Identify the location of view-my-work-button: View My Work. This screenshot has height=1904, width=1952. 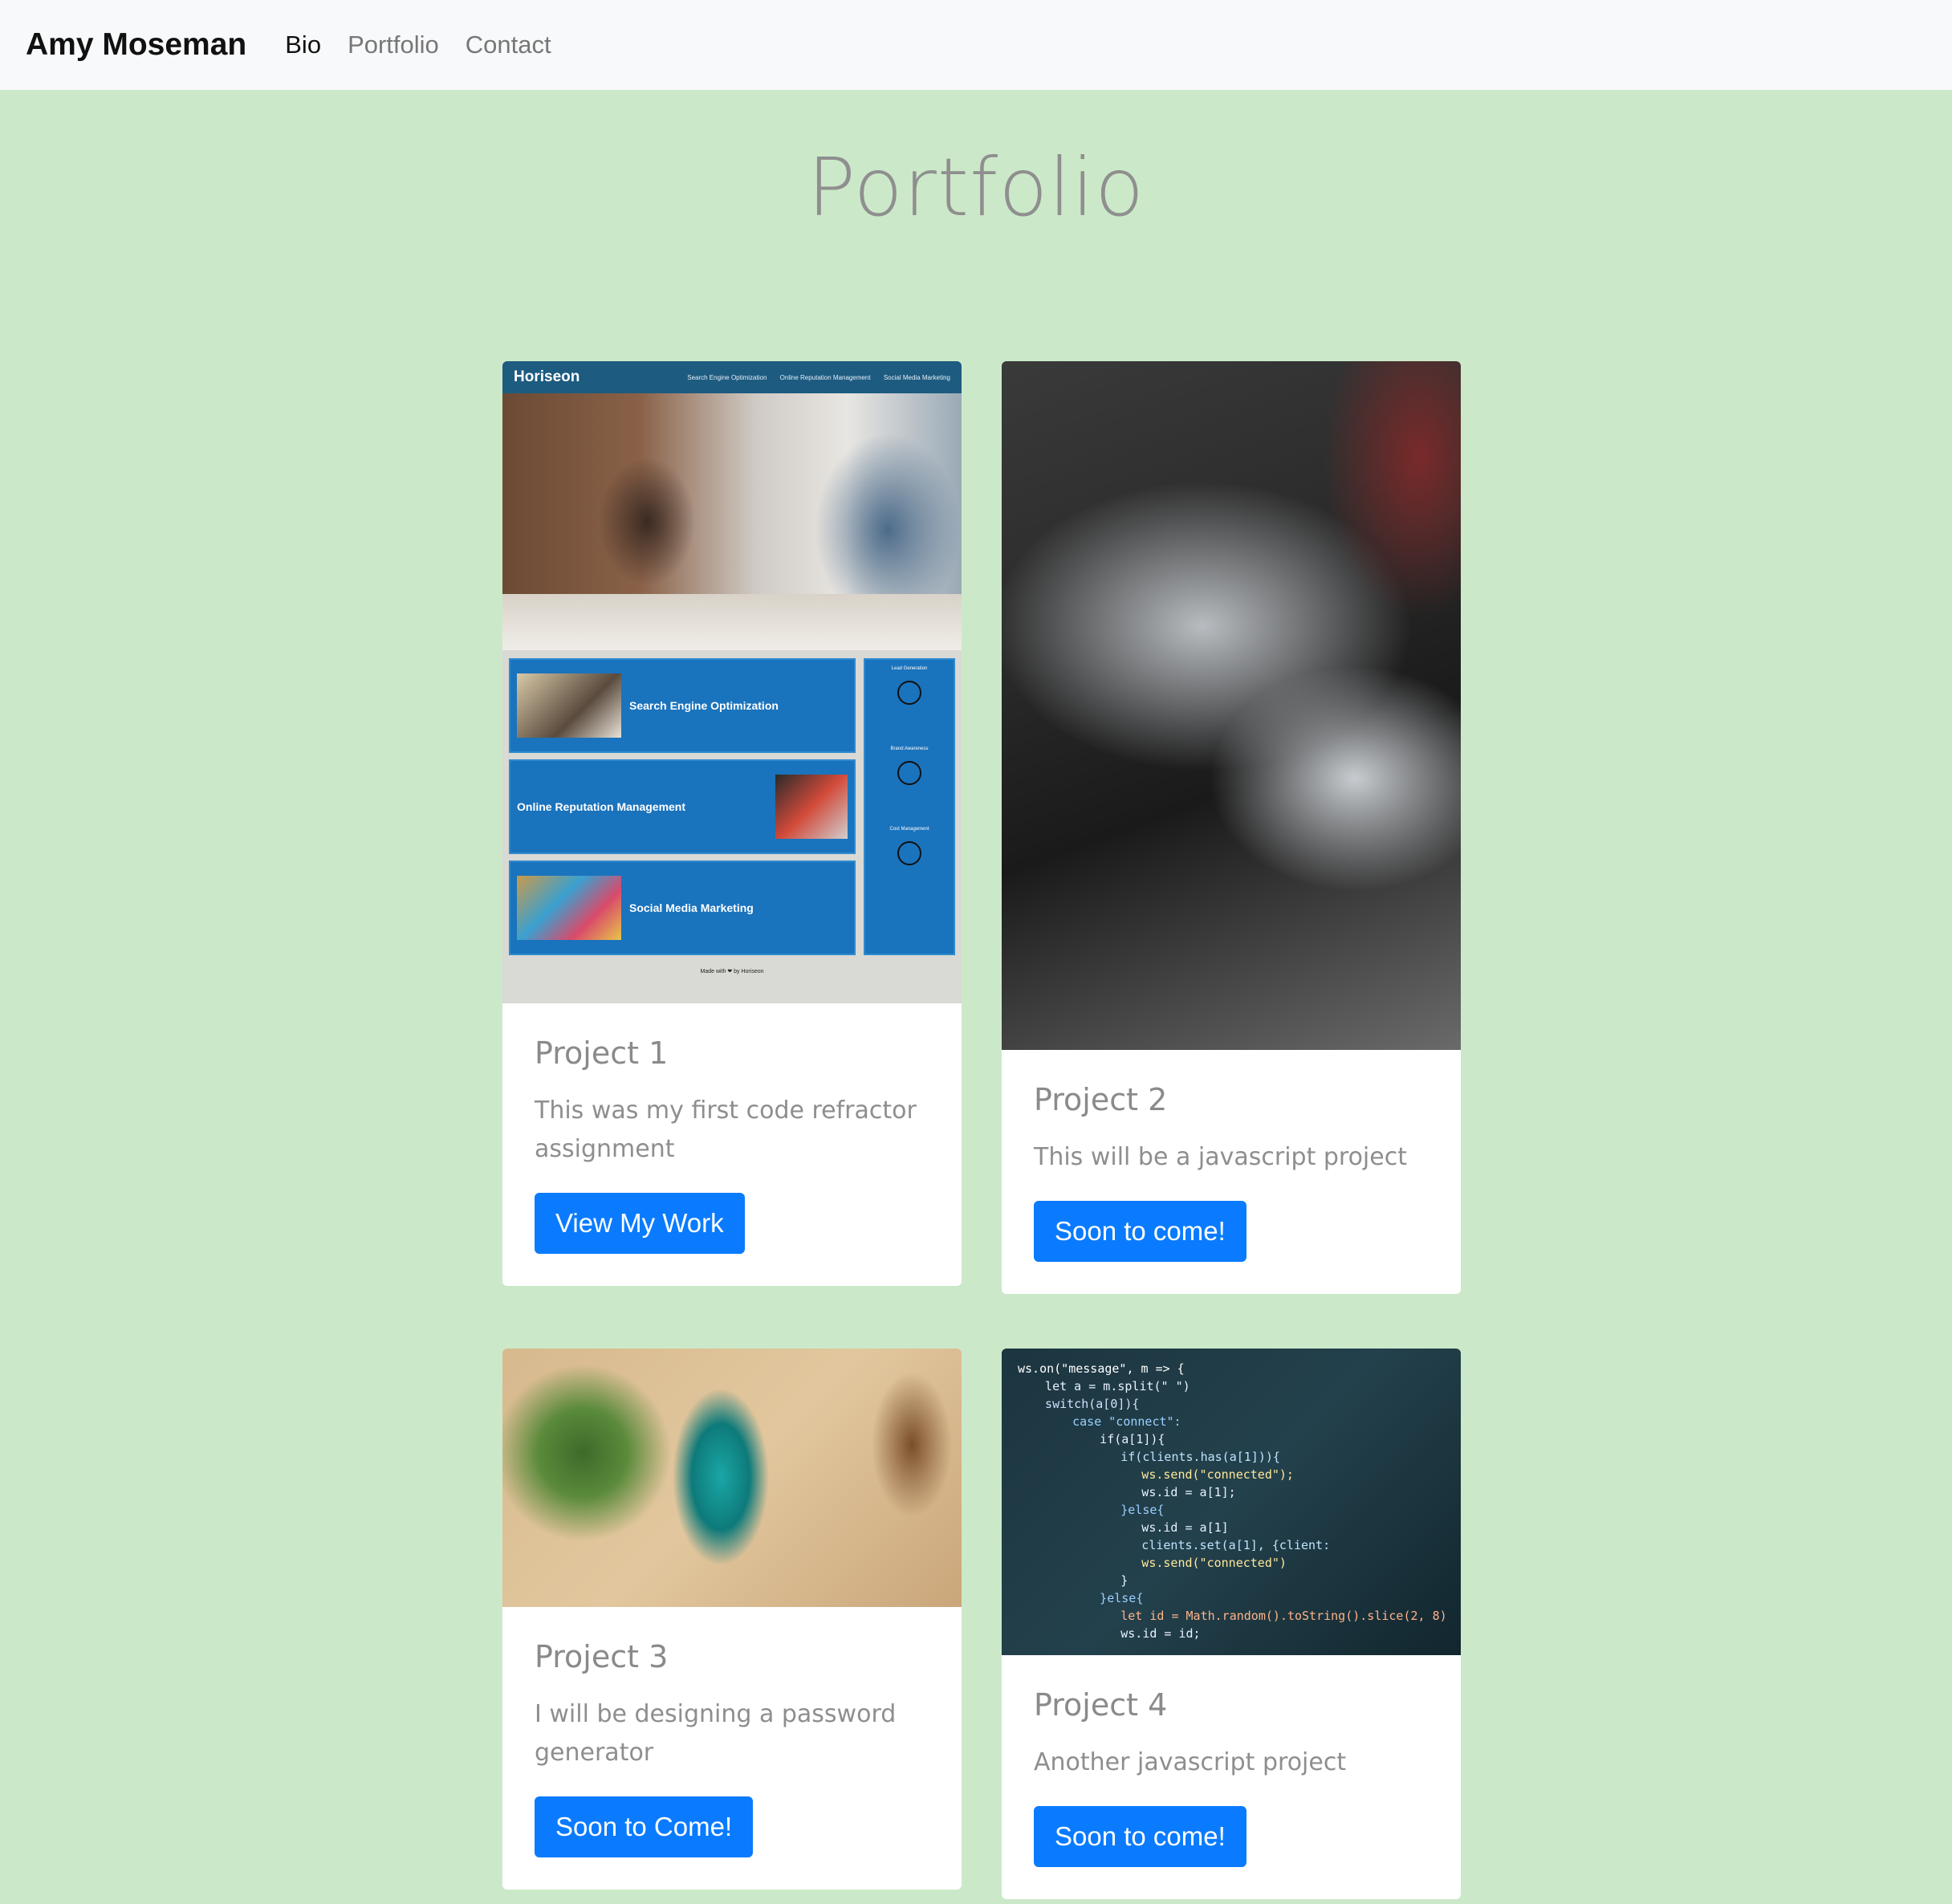
(640, 1223).